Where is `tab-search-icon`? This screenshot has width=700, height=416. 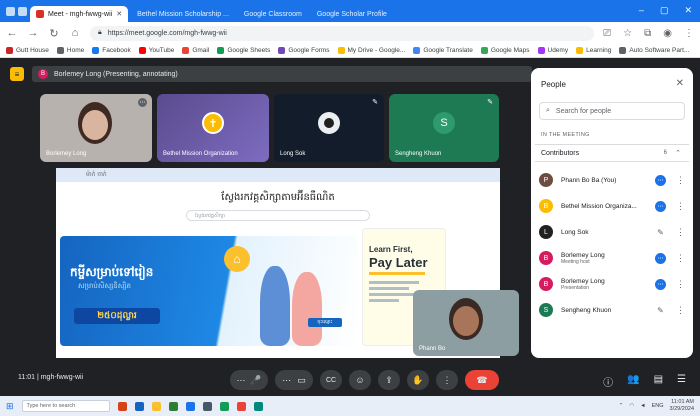 tab-search-icon is located at coordinates (22, 11).